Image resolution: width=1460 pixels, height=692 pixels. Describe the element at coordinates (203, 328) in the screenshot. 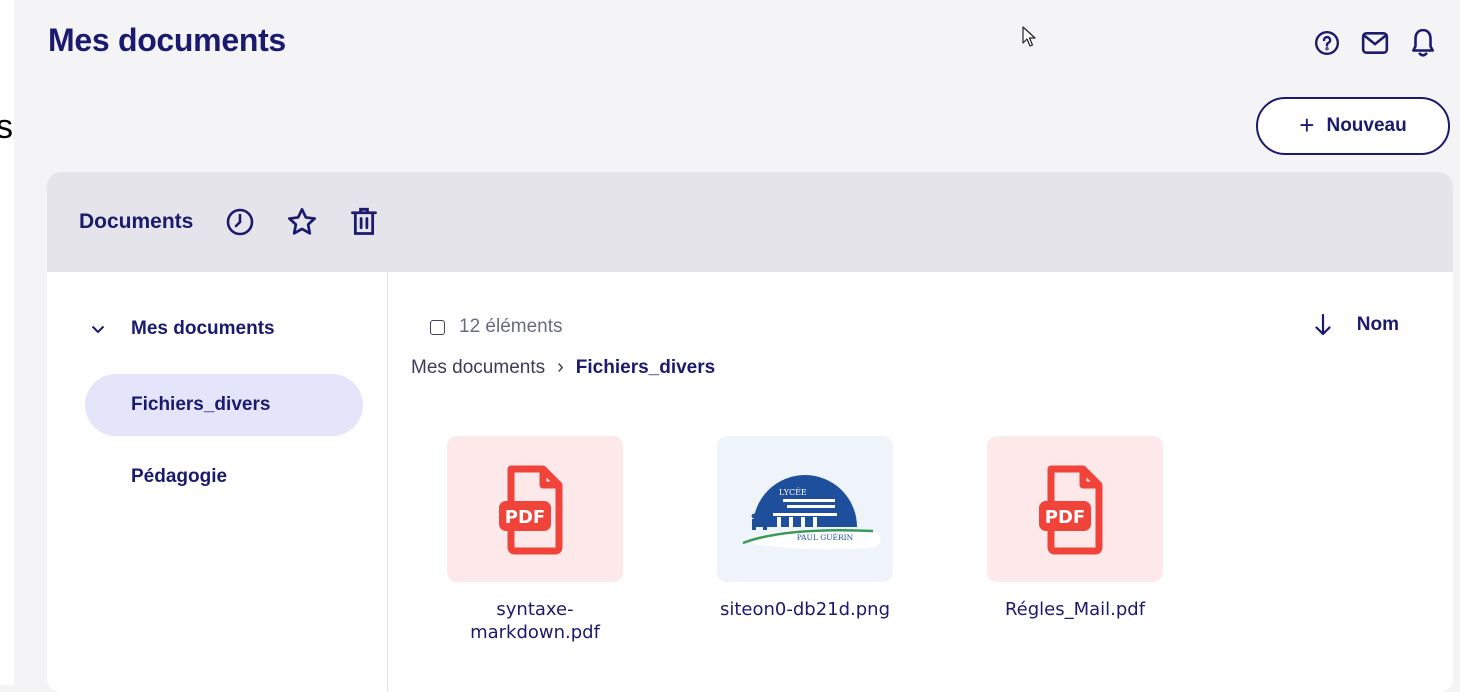

I see `tree-root-label: Mes documents` at that location.